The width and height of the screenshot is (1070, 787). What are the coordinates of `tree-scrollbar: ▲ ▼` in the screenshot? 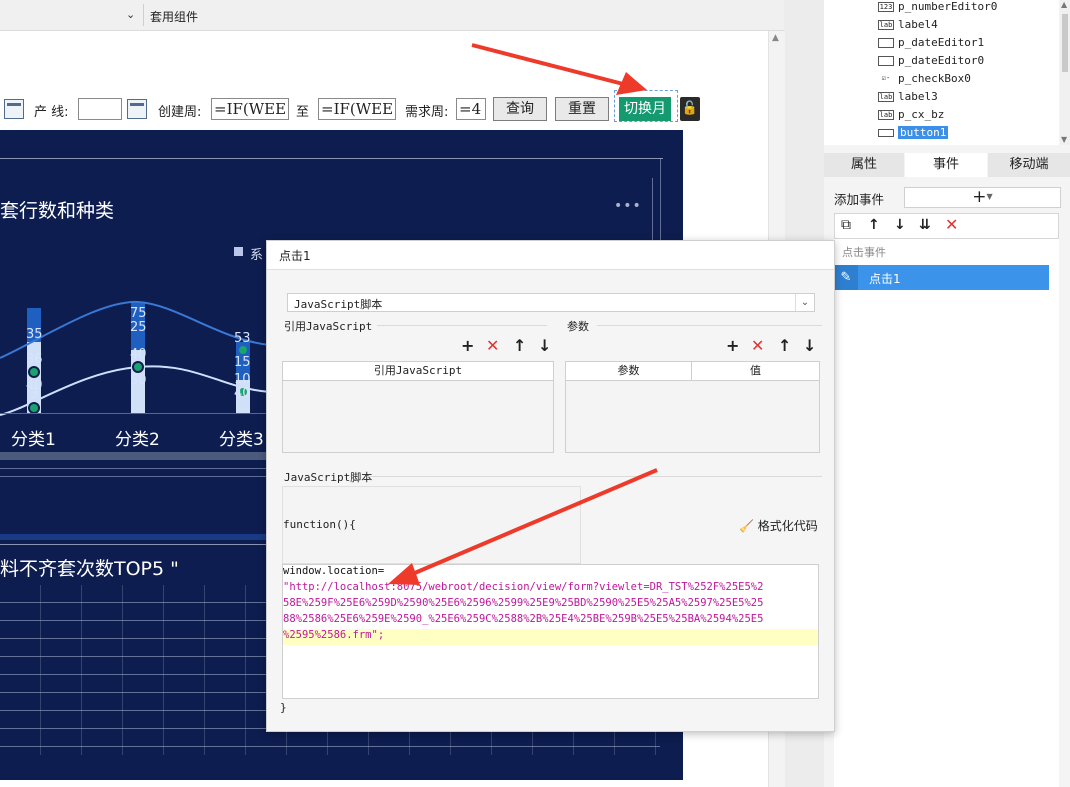 It's located at (1065, 72).